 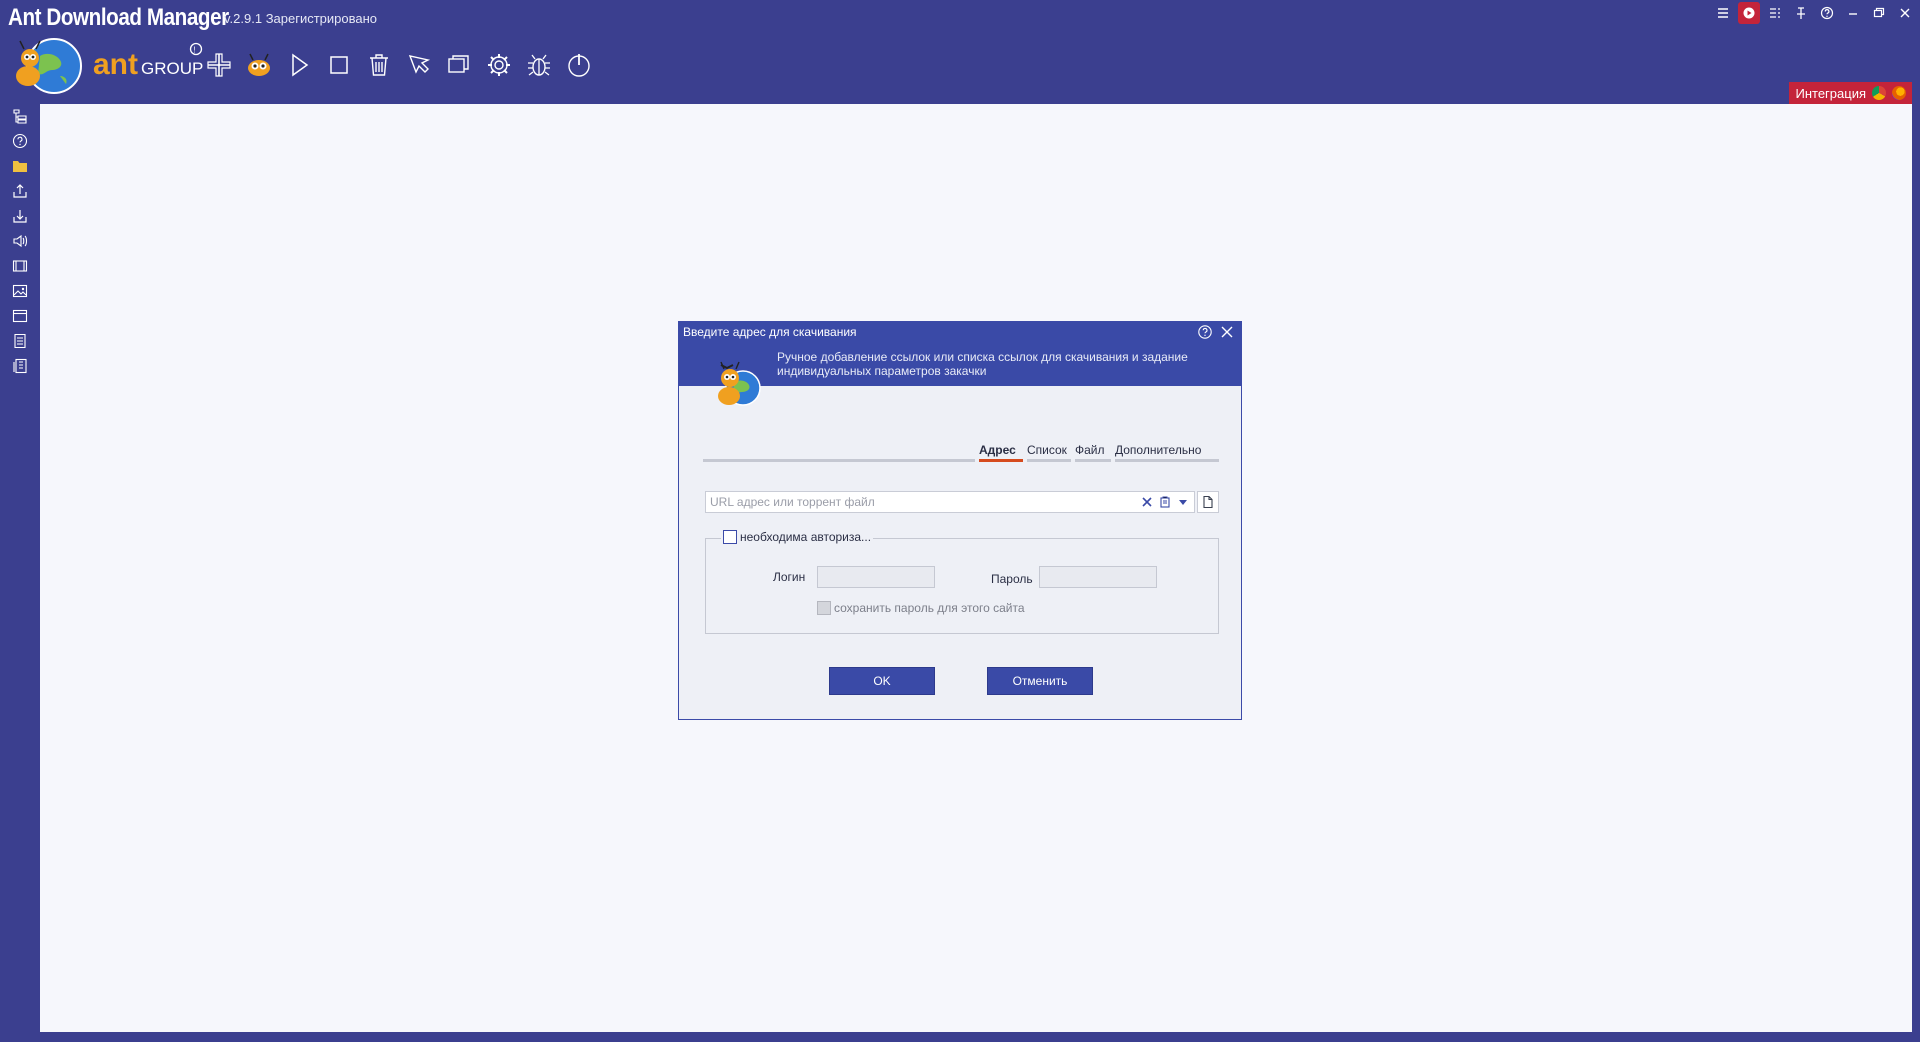 What do you see at coordinates (1227, 332) in the screenshot?
I see `dialog-close-icon` at bounding box center [1227, 332].